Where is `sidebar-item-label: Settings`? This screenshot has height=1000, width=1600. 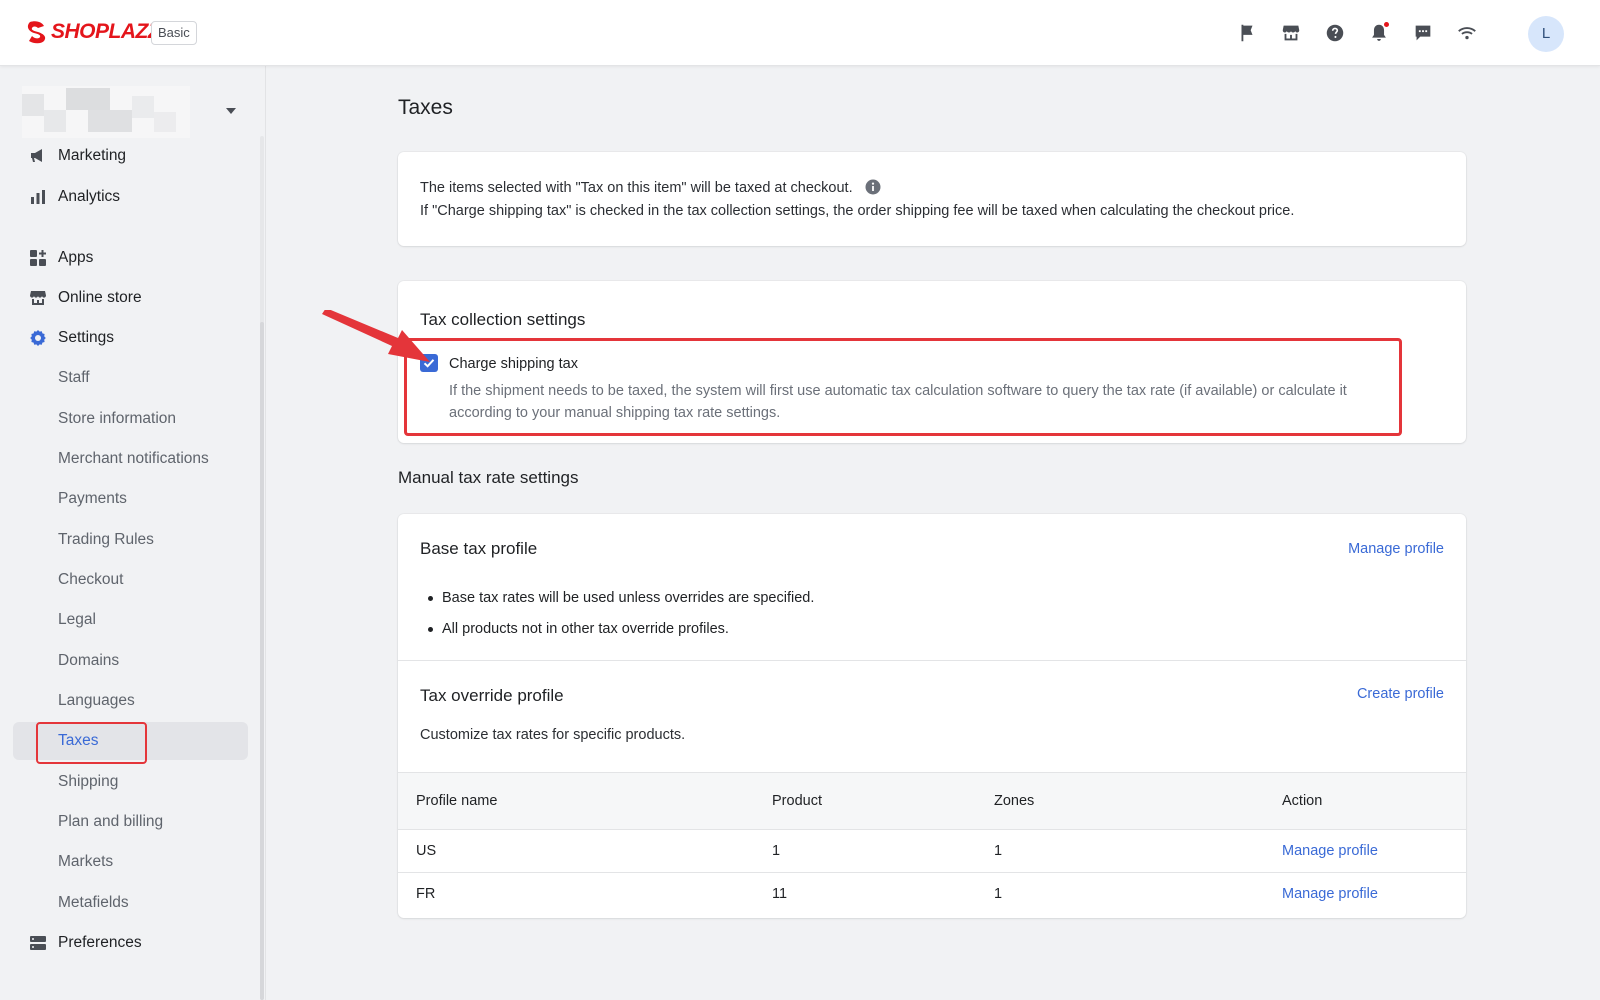 sidebar-item-label: Settings is located at coordinates (86, 337).